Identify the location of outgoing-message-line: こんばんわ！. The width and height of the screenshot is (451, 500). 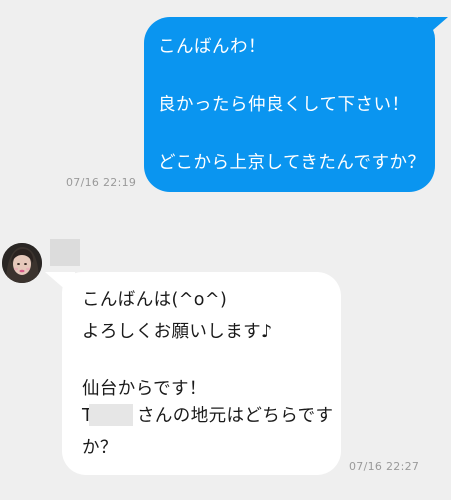
(212, 47).